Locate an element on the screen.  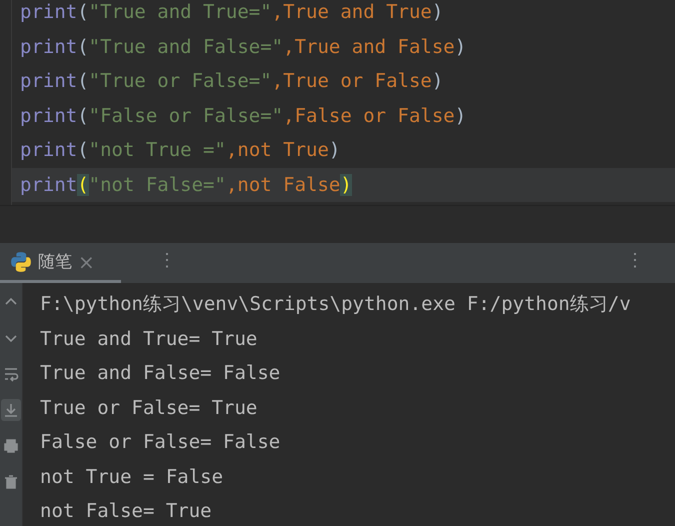
code-expression: True and False is located at coordinates (374, 47).